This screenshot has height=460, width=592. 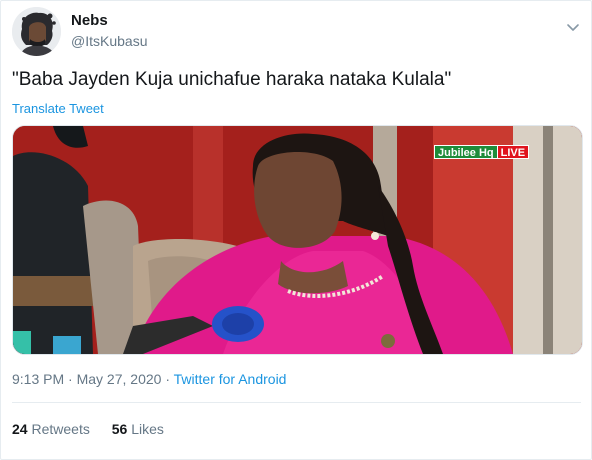 What do you see at coordinates (38, 379) in the screenshot?
I see `tweet-time: 9:13 PM` at bounding box center [38, 379].